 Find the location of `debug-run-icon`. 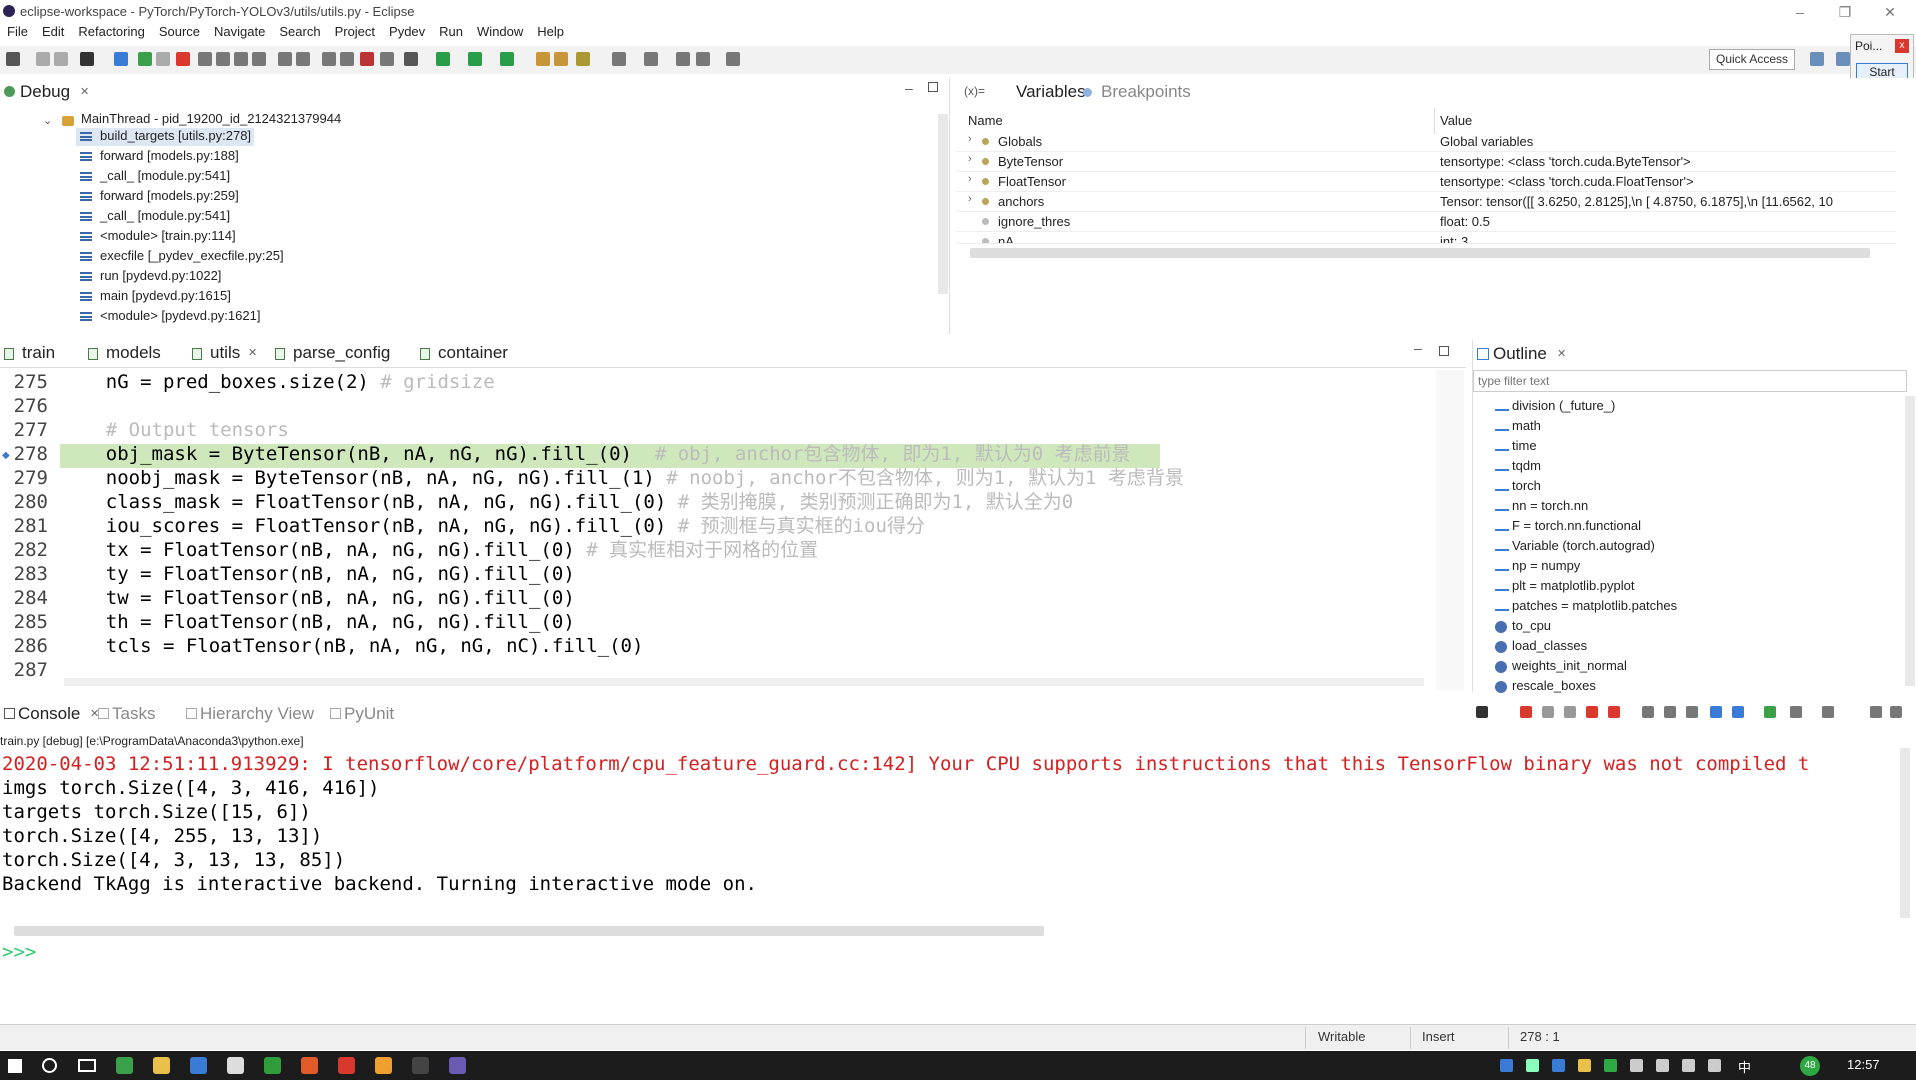

debug-run-icon is located at coordinates (443, 59).